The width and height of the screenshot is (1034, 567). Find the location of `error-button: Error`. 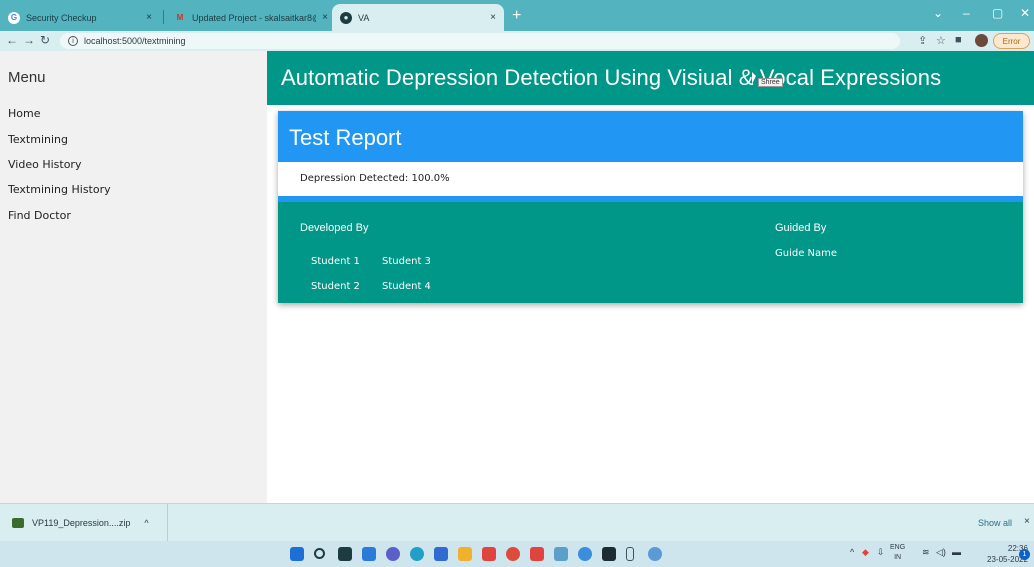

error-button: Error is located at coordinates (1011, 41).